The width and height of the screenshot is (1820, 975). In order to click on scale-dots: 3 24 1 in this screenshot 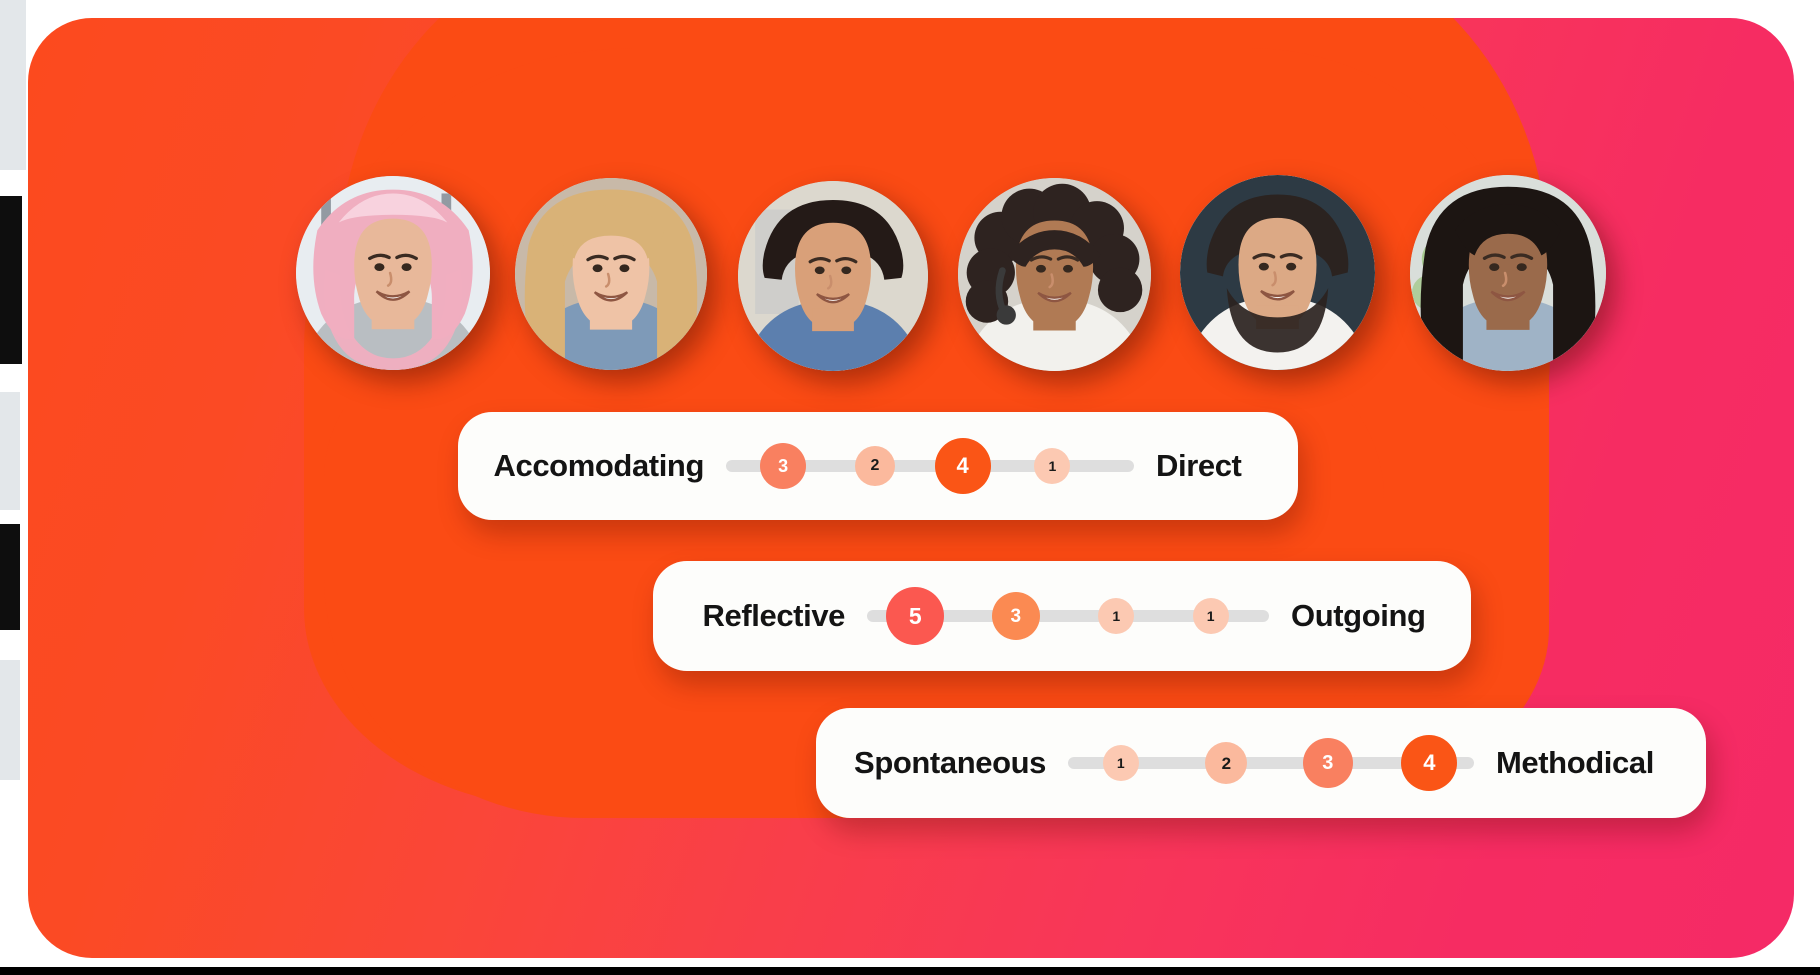, I will do `click(930, 466)`.